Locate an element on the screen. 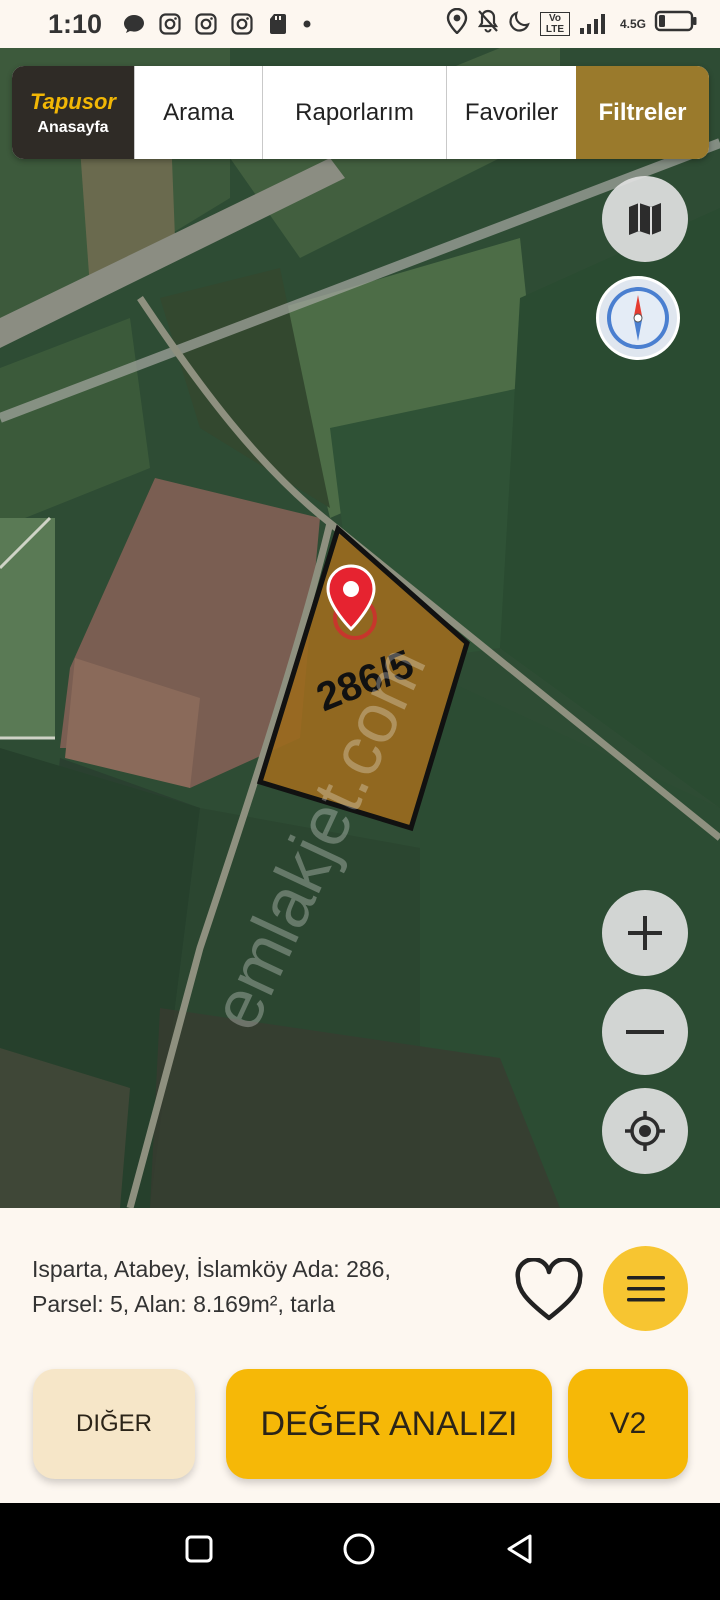 This screenshot has width=720, height=1600. zoom-in-button is located at coordinates (645, 933).